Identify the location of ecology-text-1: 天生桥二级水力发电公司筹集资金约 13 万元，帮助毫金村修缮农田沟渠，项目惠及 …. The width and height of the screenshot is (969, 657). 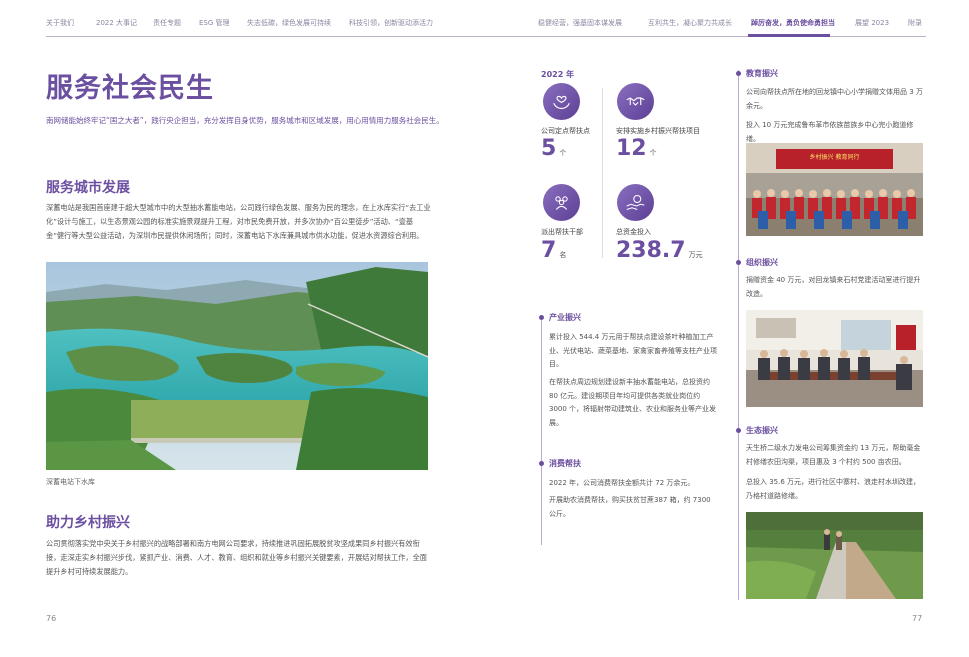
(833, 455).